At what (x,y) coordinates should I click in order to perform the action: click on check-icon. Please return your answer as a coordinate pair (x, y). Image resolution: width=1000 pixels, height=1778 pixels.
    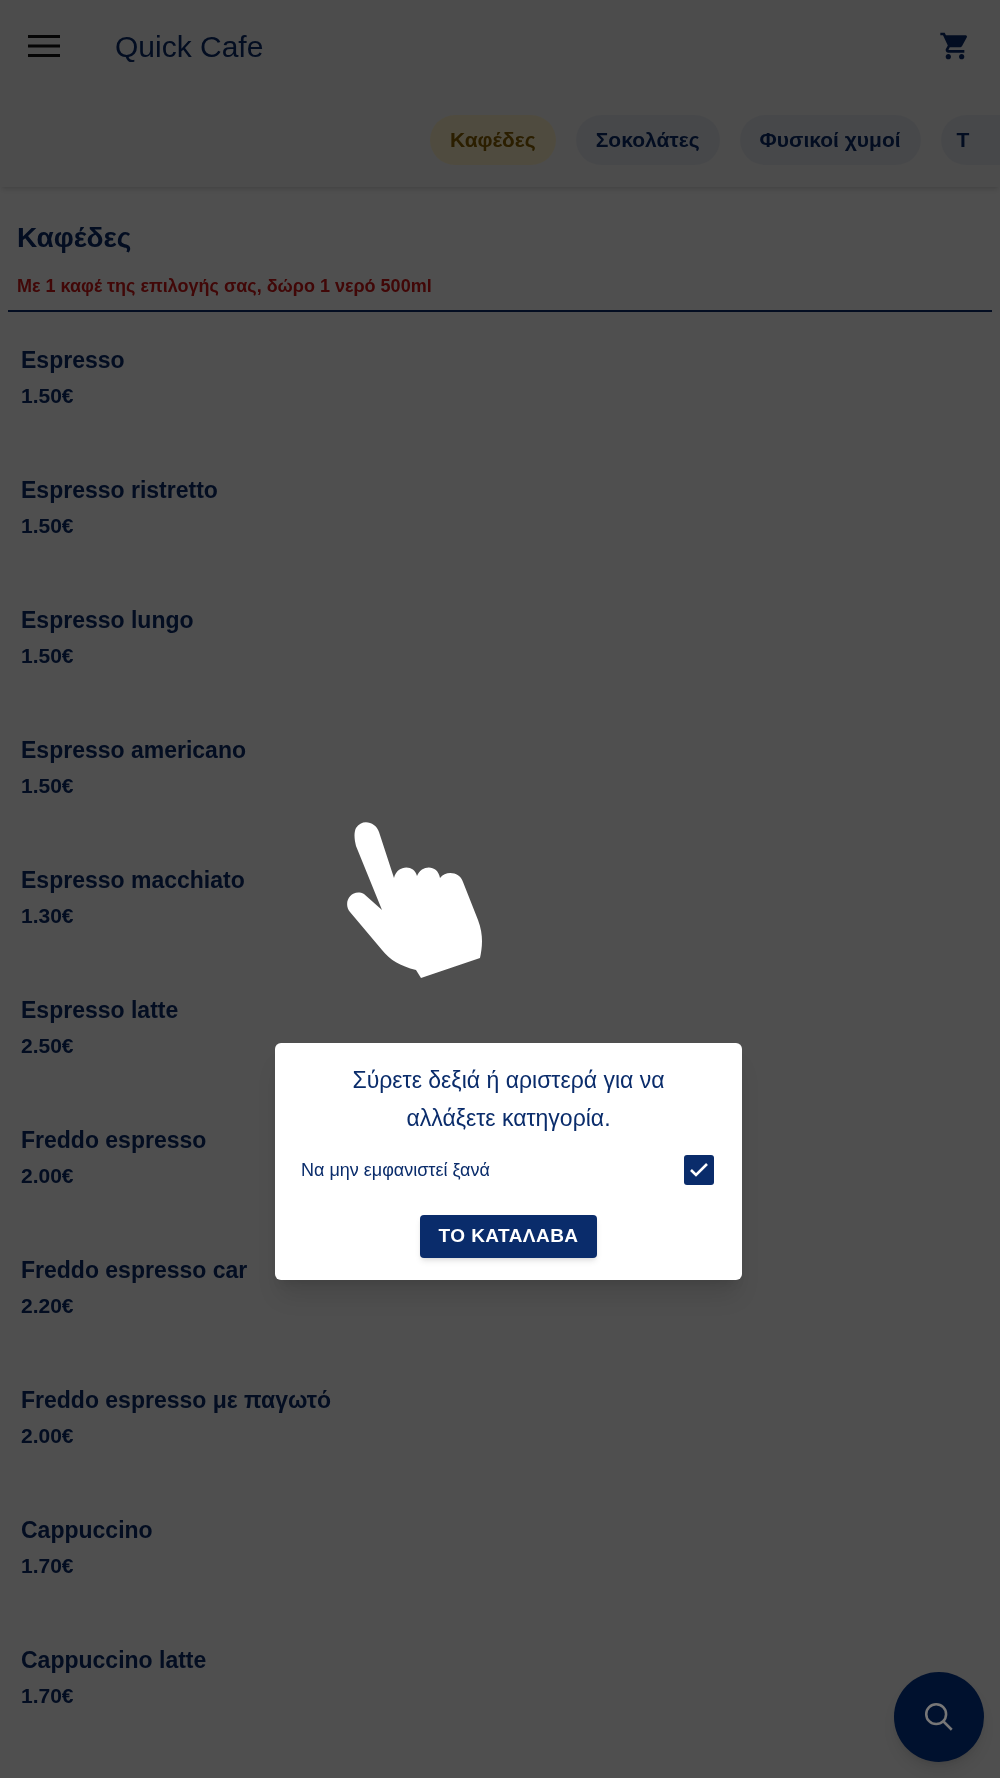
    Looking at the image, I should click on (699, 1170).